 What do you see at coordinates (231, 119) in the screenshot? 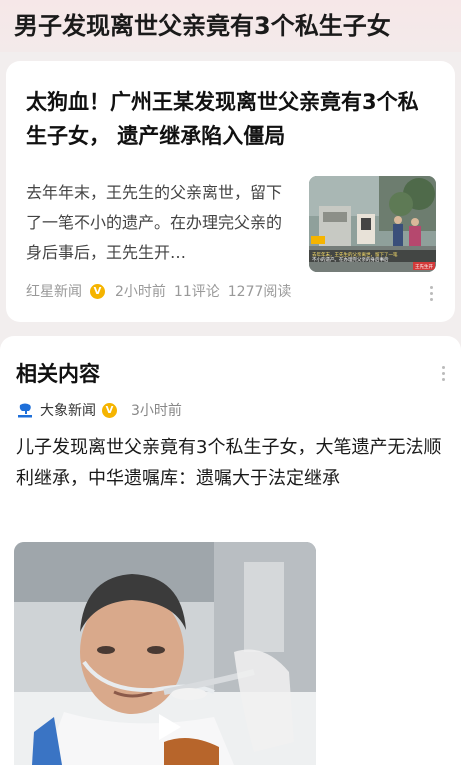
I see `article-title: 太狗血！广州王某发现离世父亲竟有3个私生子女， 遗产继承陷入僵局` at bounding box center [231, 119].